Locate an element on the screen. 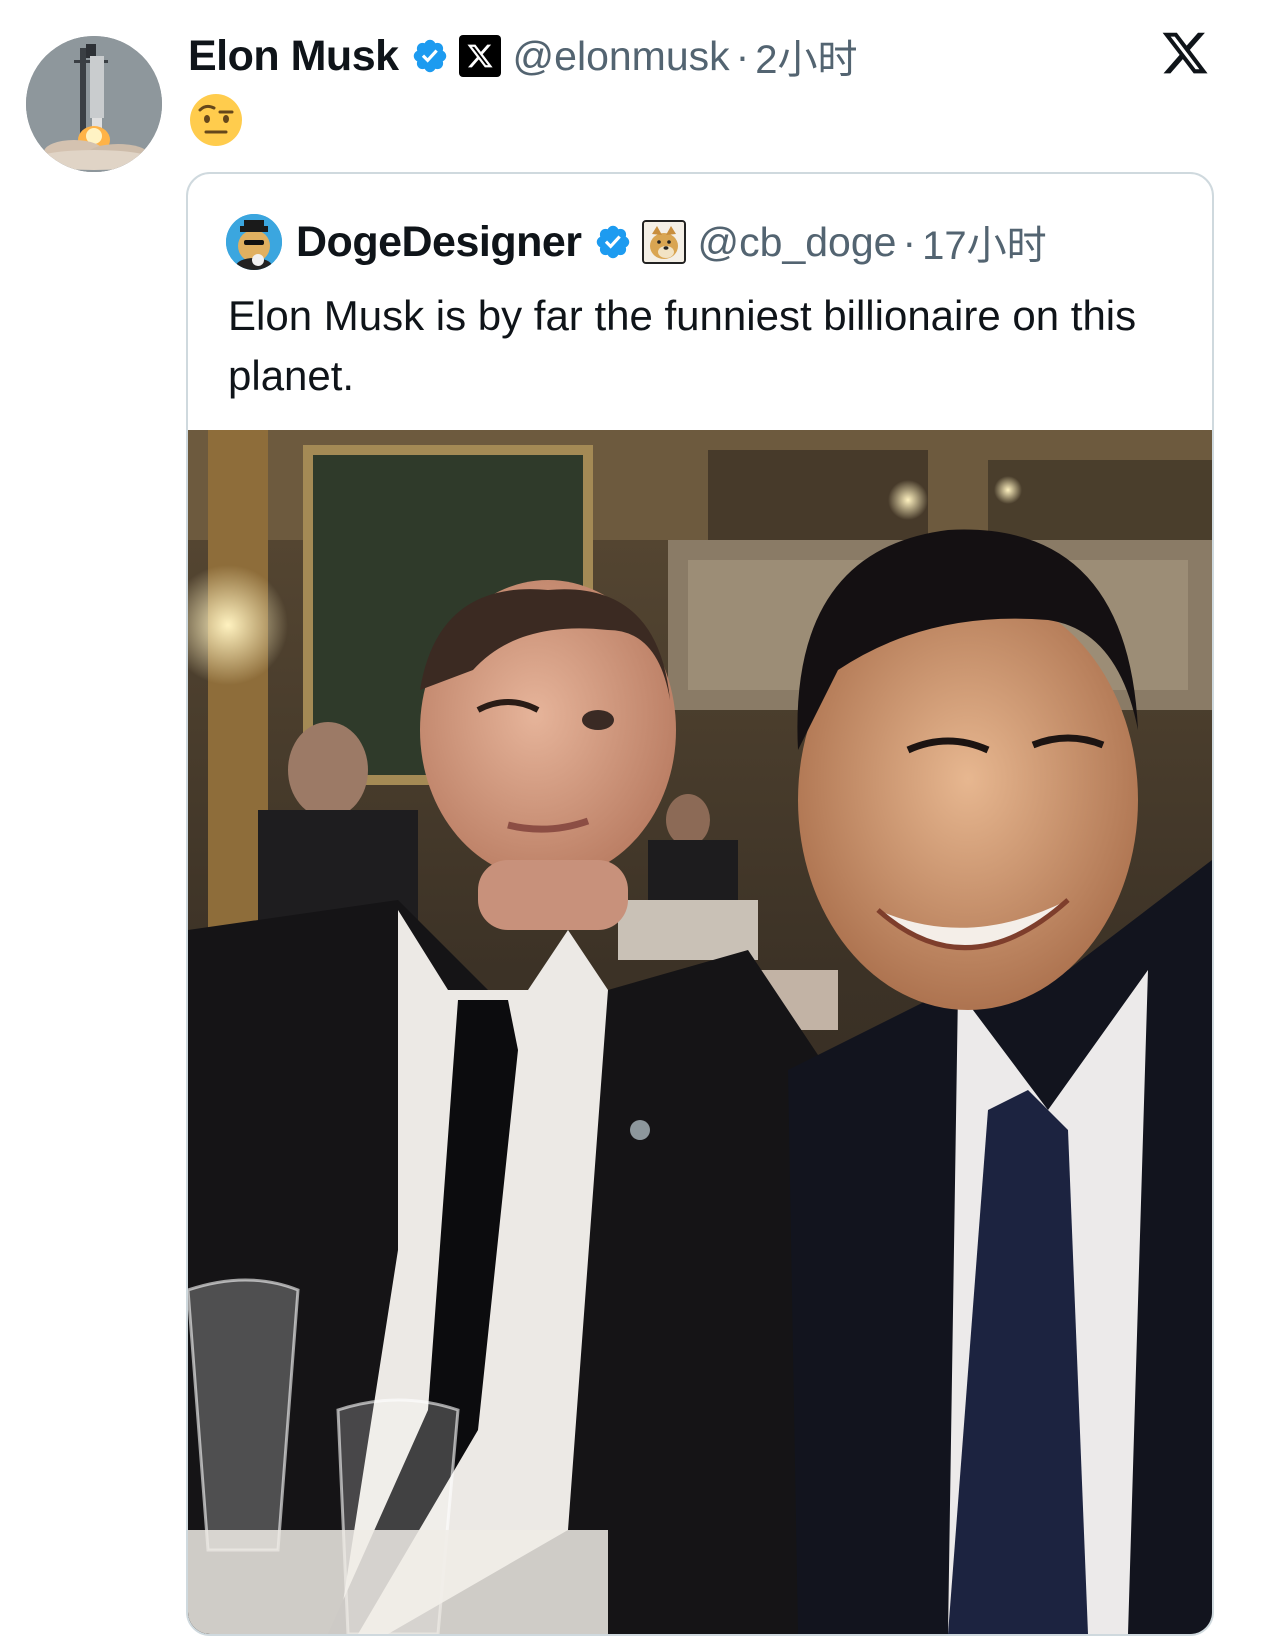 Image resolution: width=1280 pixels, height=1636 pixels. post-header: Elon Musk @elonmusk · 2小时 is located at coordinates (523, 56).